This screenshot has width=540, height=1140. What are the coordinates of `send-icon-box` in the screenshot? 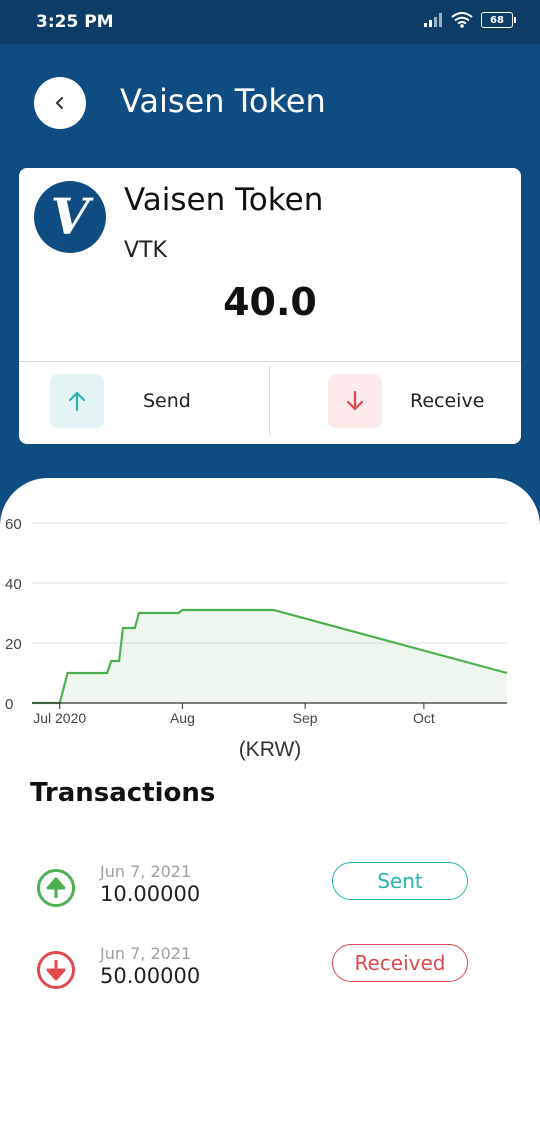 It's located at (77, 401).